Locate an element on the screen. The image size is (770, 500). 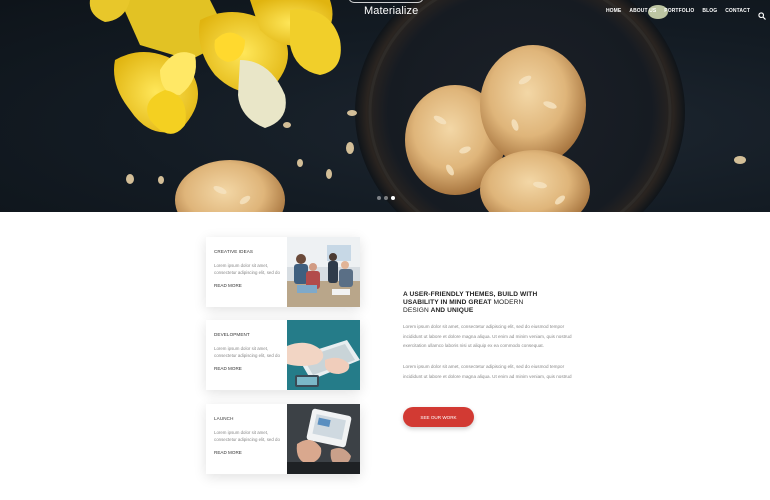
slider-indicators is located at coordinates (386, 198).